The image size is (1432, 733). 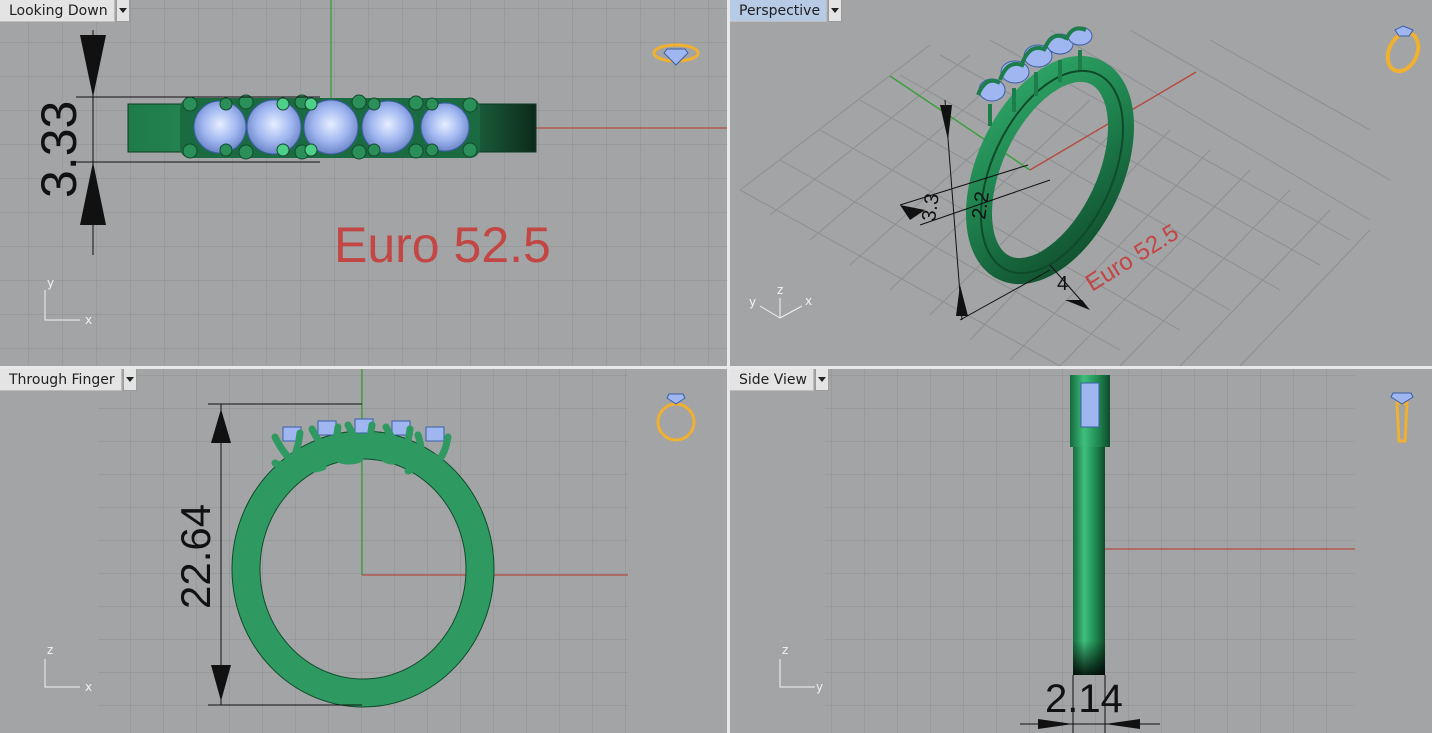 What do you see at coordinates (195, 556) in the screenshot?
I see `dimension-22-64: 22.64` at bounding box center [195, 556].